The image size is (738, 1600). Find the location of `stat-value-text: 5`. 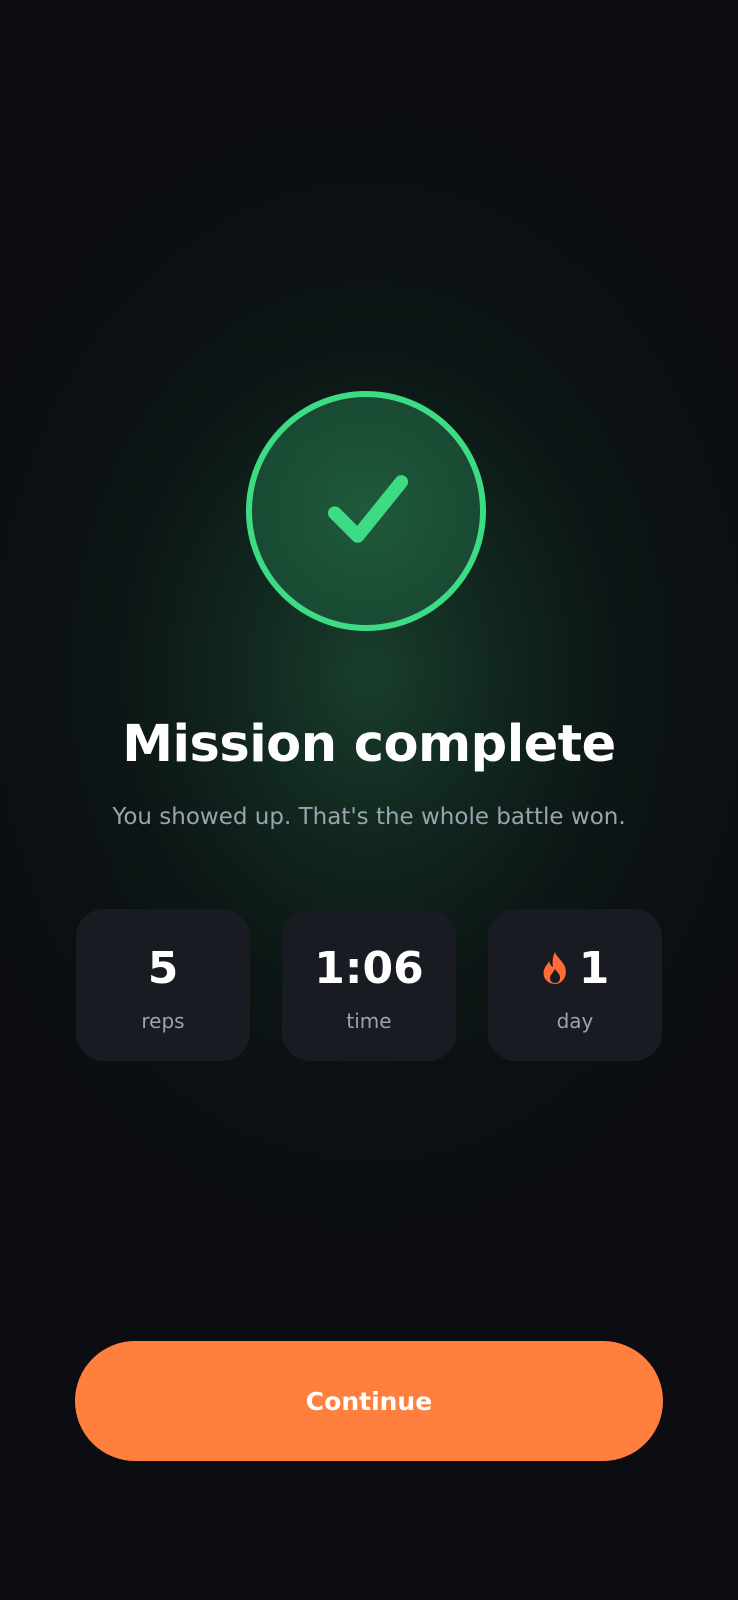

stat-value-text: 5 is located at coordinates (163, 968).